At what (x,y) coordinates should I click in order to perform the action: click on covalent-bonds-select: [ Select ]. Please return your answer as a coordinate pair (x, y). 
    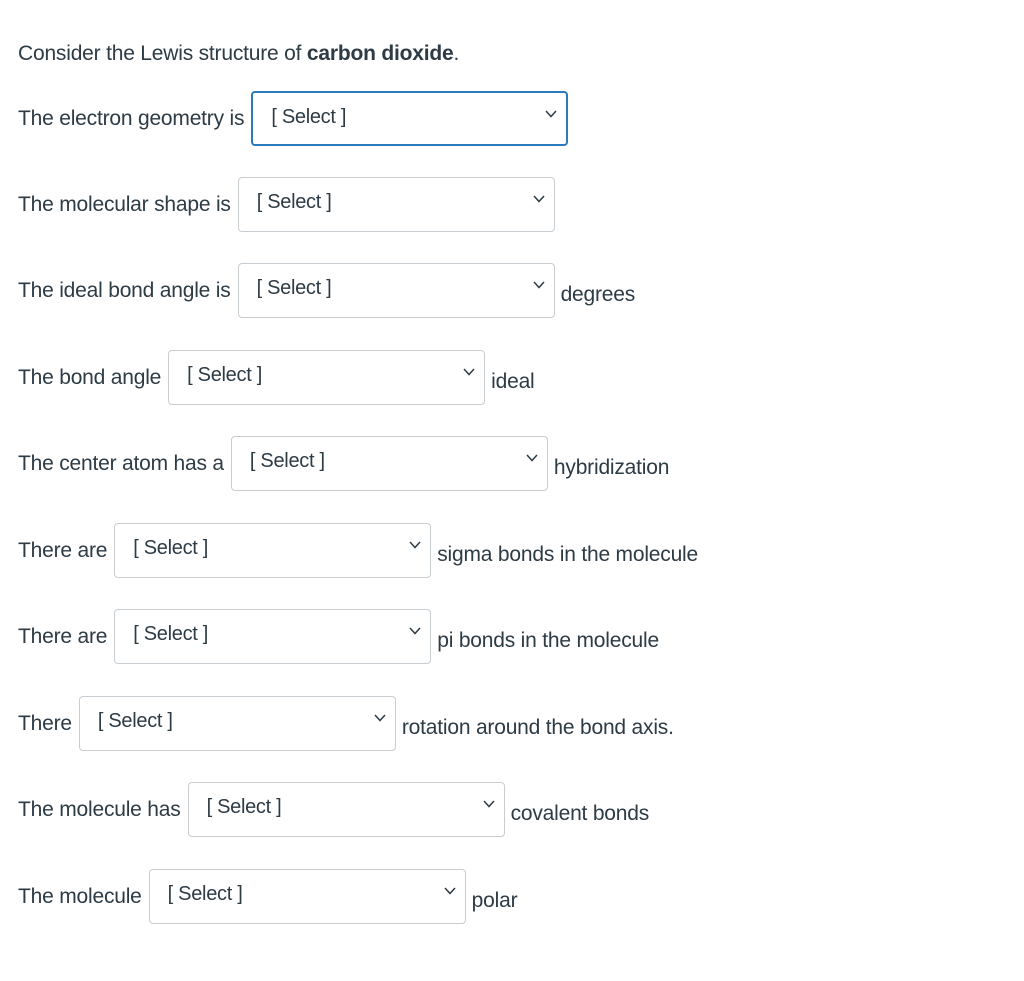
    Looking at the image, I should click on (346, 809).